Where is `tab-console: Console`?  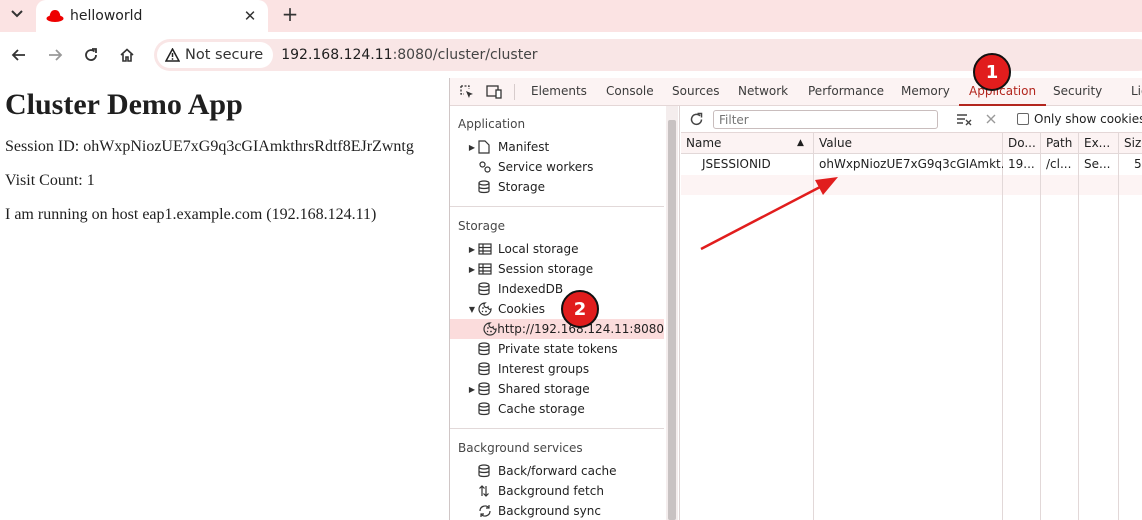 tab-console: Console is located at coordinates (630, 92).